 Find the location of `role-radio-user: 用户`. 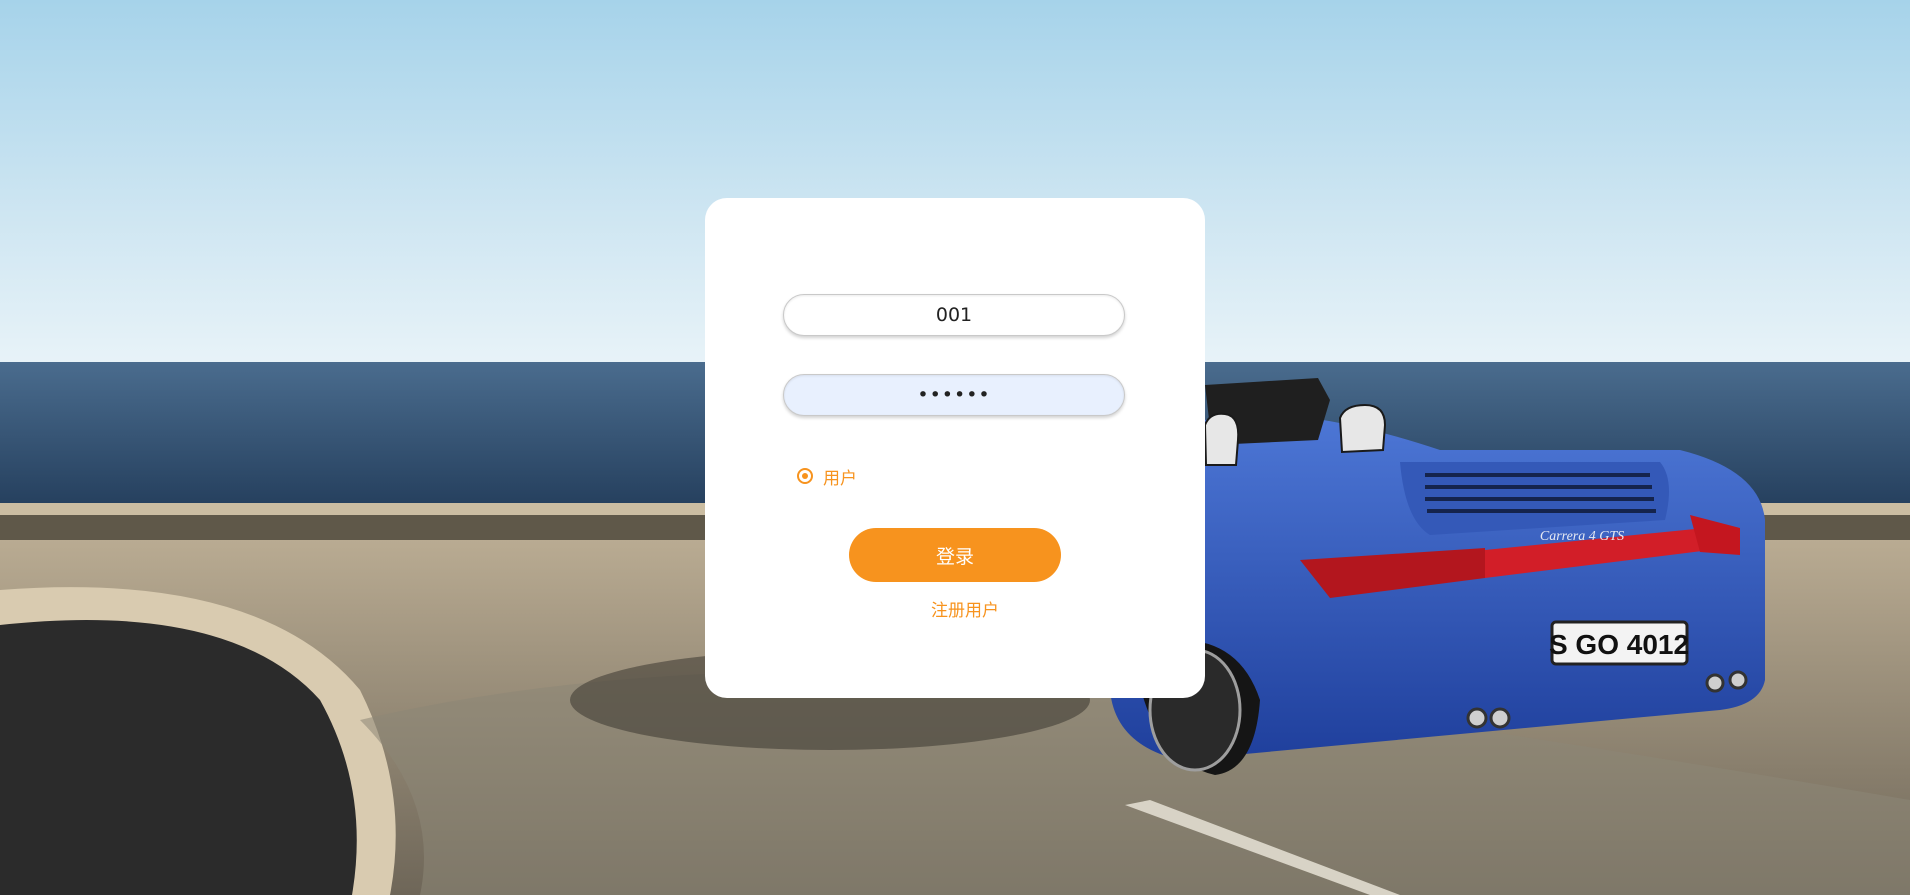

role-radio-user: 用户 is located at coordinates (827, 476).